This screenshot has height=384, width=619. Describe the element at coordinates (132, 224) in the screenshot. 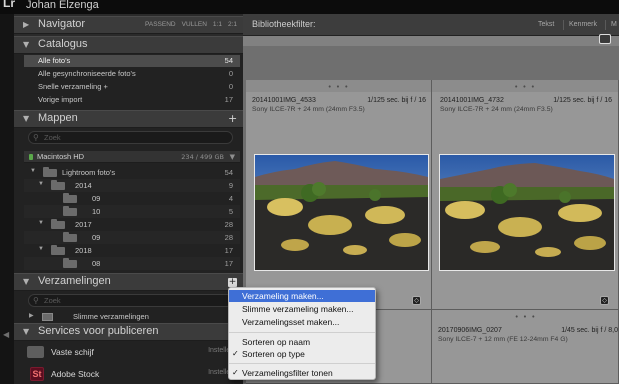

I see `folder-row: ▼ 2017 28` at that location.